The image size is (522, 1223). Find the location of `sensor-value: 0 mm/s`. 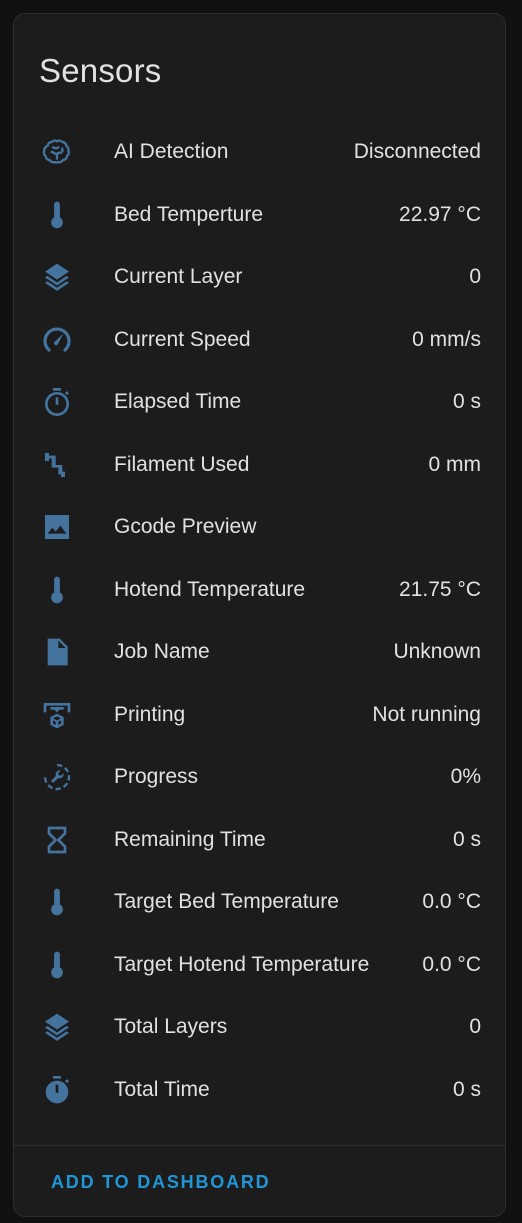

sensor-value: 0 mm/s is located at coordinates (446, 339).